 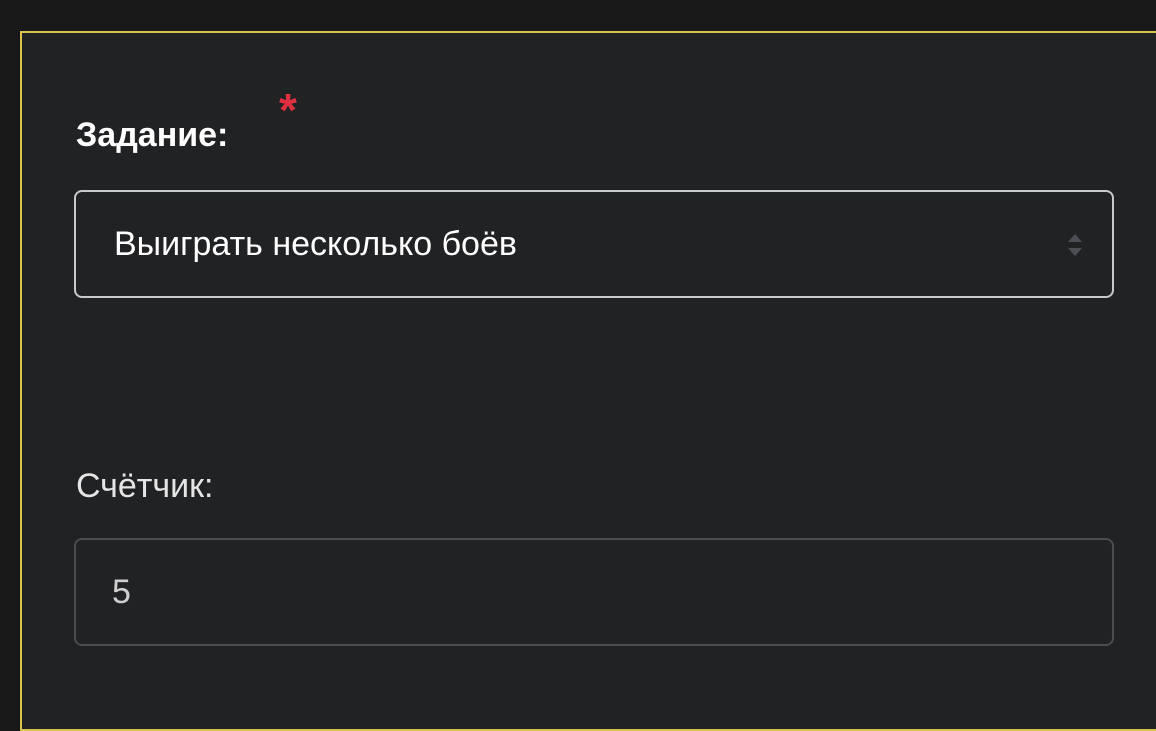 What do you see at coordinates (288, 110) in the screenshot?
I see `required-marker: *` at bounding box center [288, 110].